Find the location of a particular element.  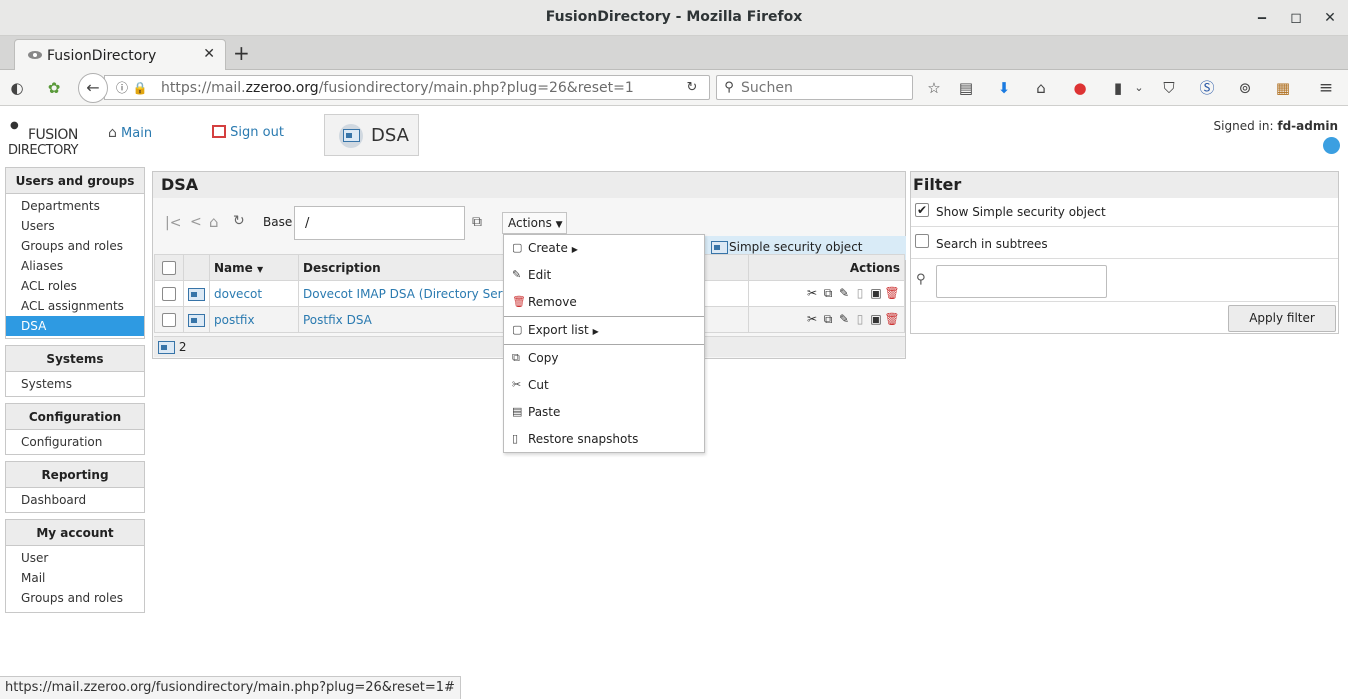

menu-item-groups-roles: Groups and roles is located at coordinates (75, 246).